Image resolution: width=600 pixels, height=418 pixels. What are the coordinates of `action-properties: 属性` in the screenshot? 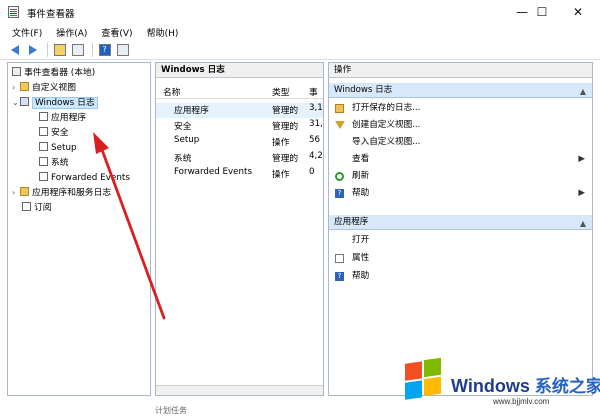 It's located at (460, 258).